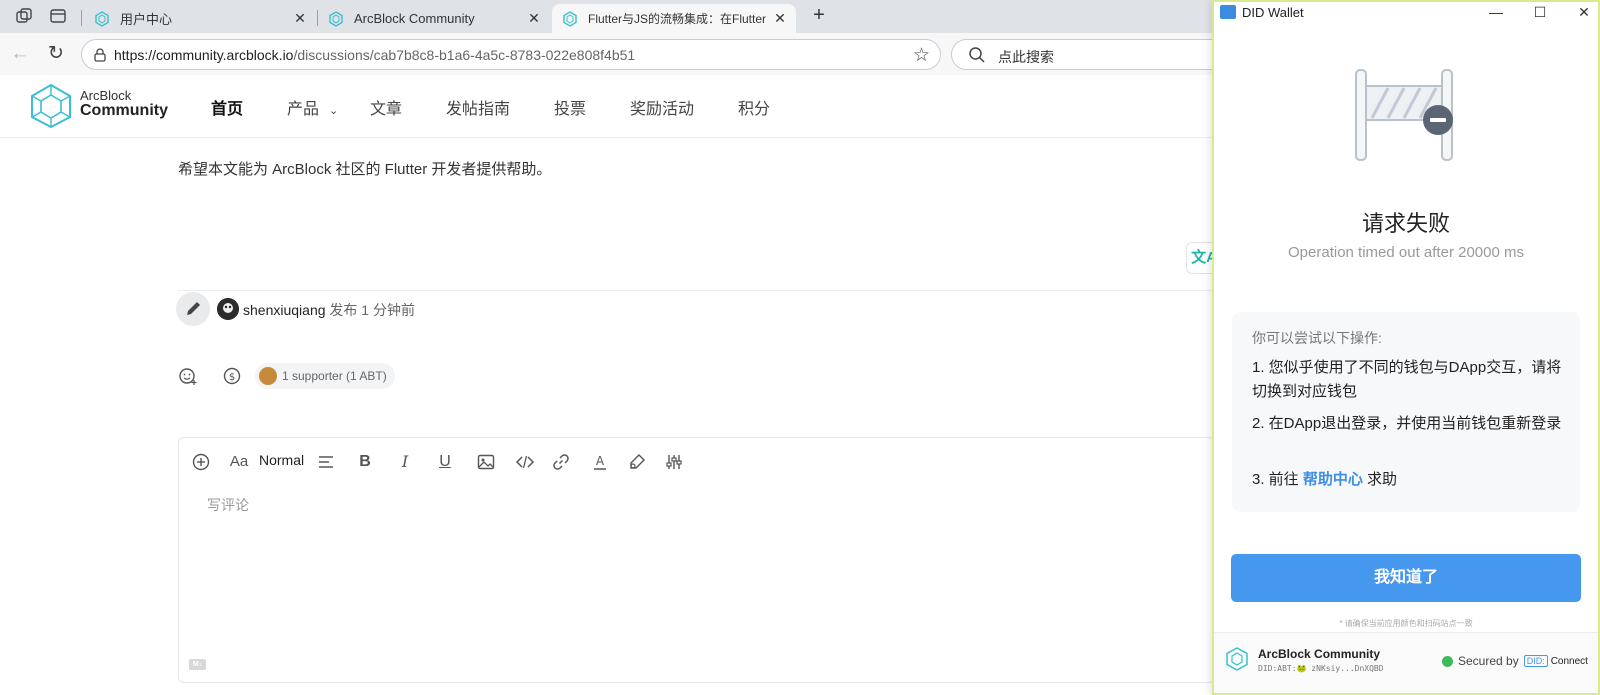 Image resolution: width=1600 pixels, height=695 pixels. Describe the element at coordinates (227, 107) in the screenshot. I see `nav-home: 首页` at that location.